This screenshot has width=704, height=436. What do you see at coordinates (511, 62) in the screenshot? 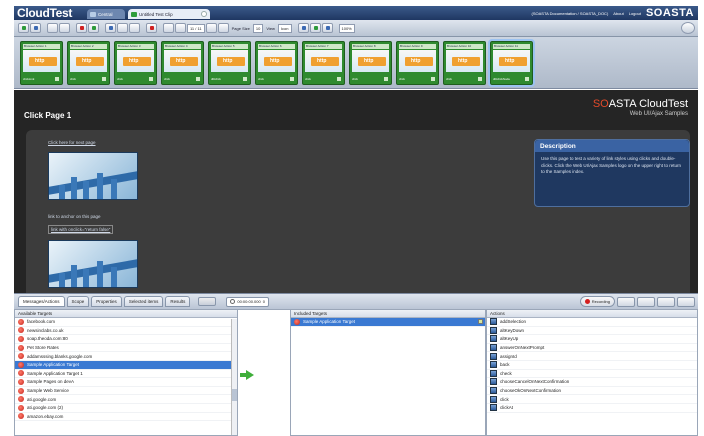
I see `filmstrip-frame: Browser Action 11 dblclickNode` at bounding box center [511, 62].